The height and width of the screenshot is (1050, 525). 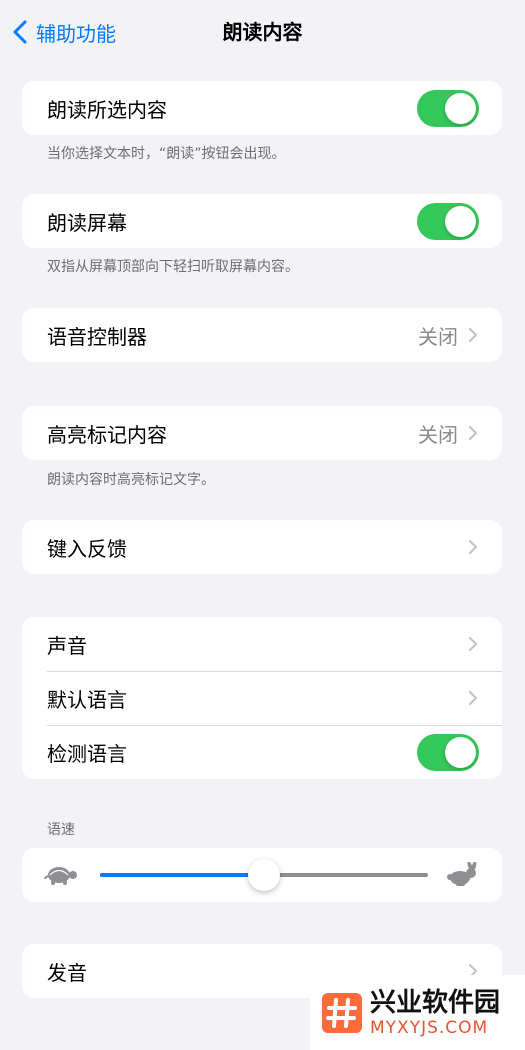 I want to click on typing-feedback-row: 键入反馈, so click(x=262, y=547).